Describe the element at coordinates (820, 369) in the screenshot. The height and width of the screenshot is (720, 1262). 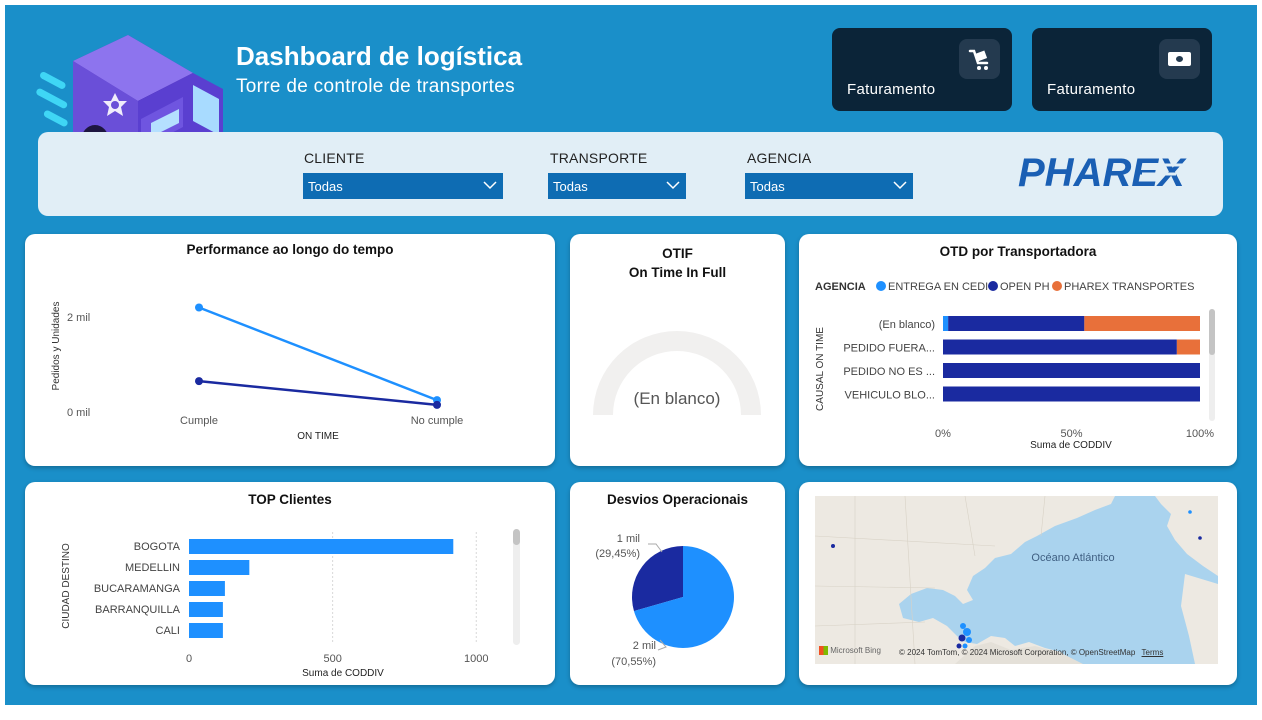
I see `y-axis-label: CAUSAL ON TIME` at that location.